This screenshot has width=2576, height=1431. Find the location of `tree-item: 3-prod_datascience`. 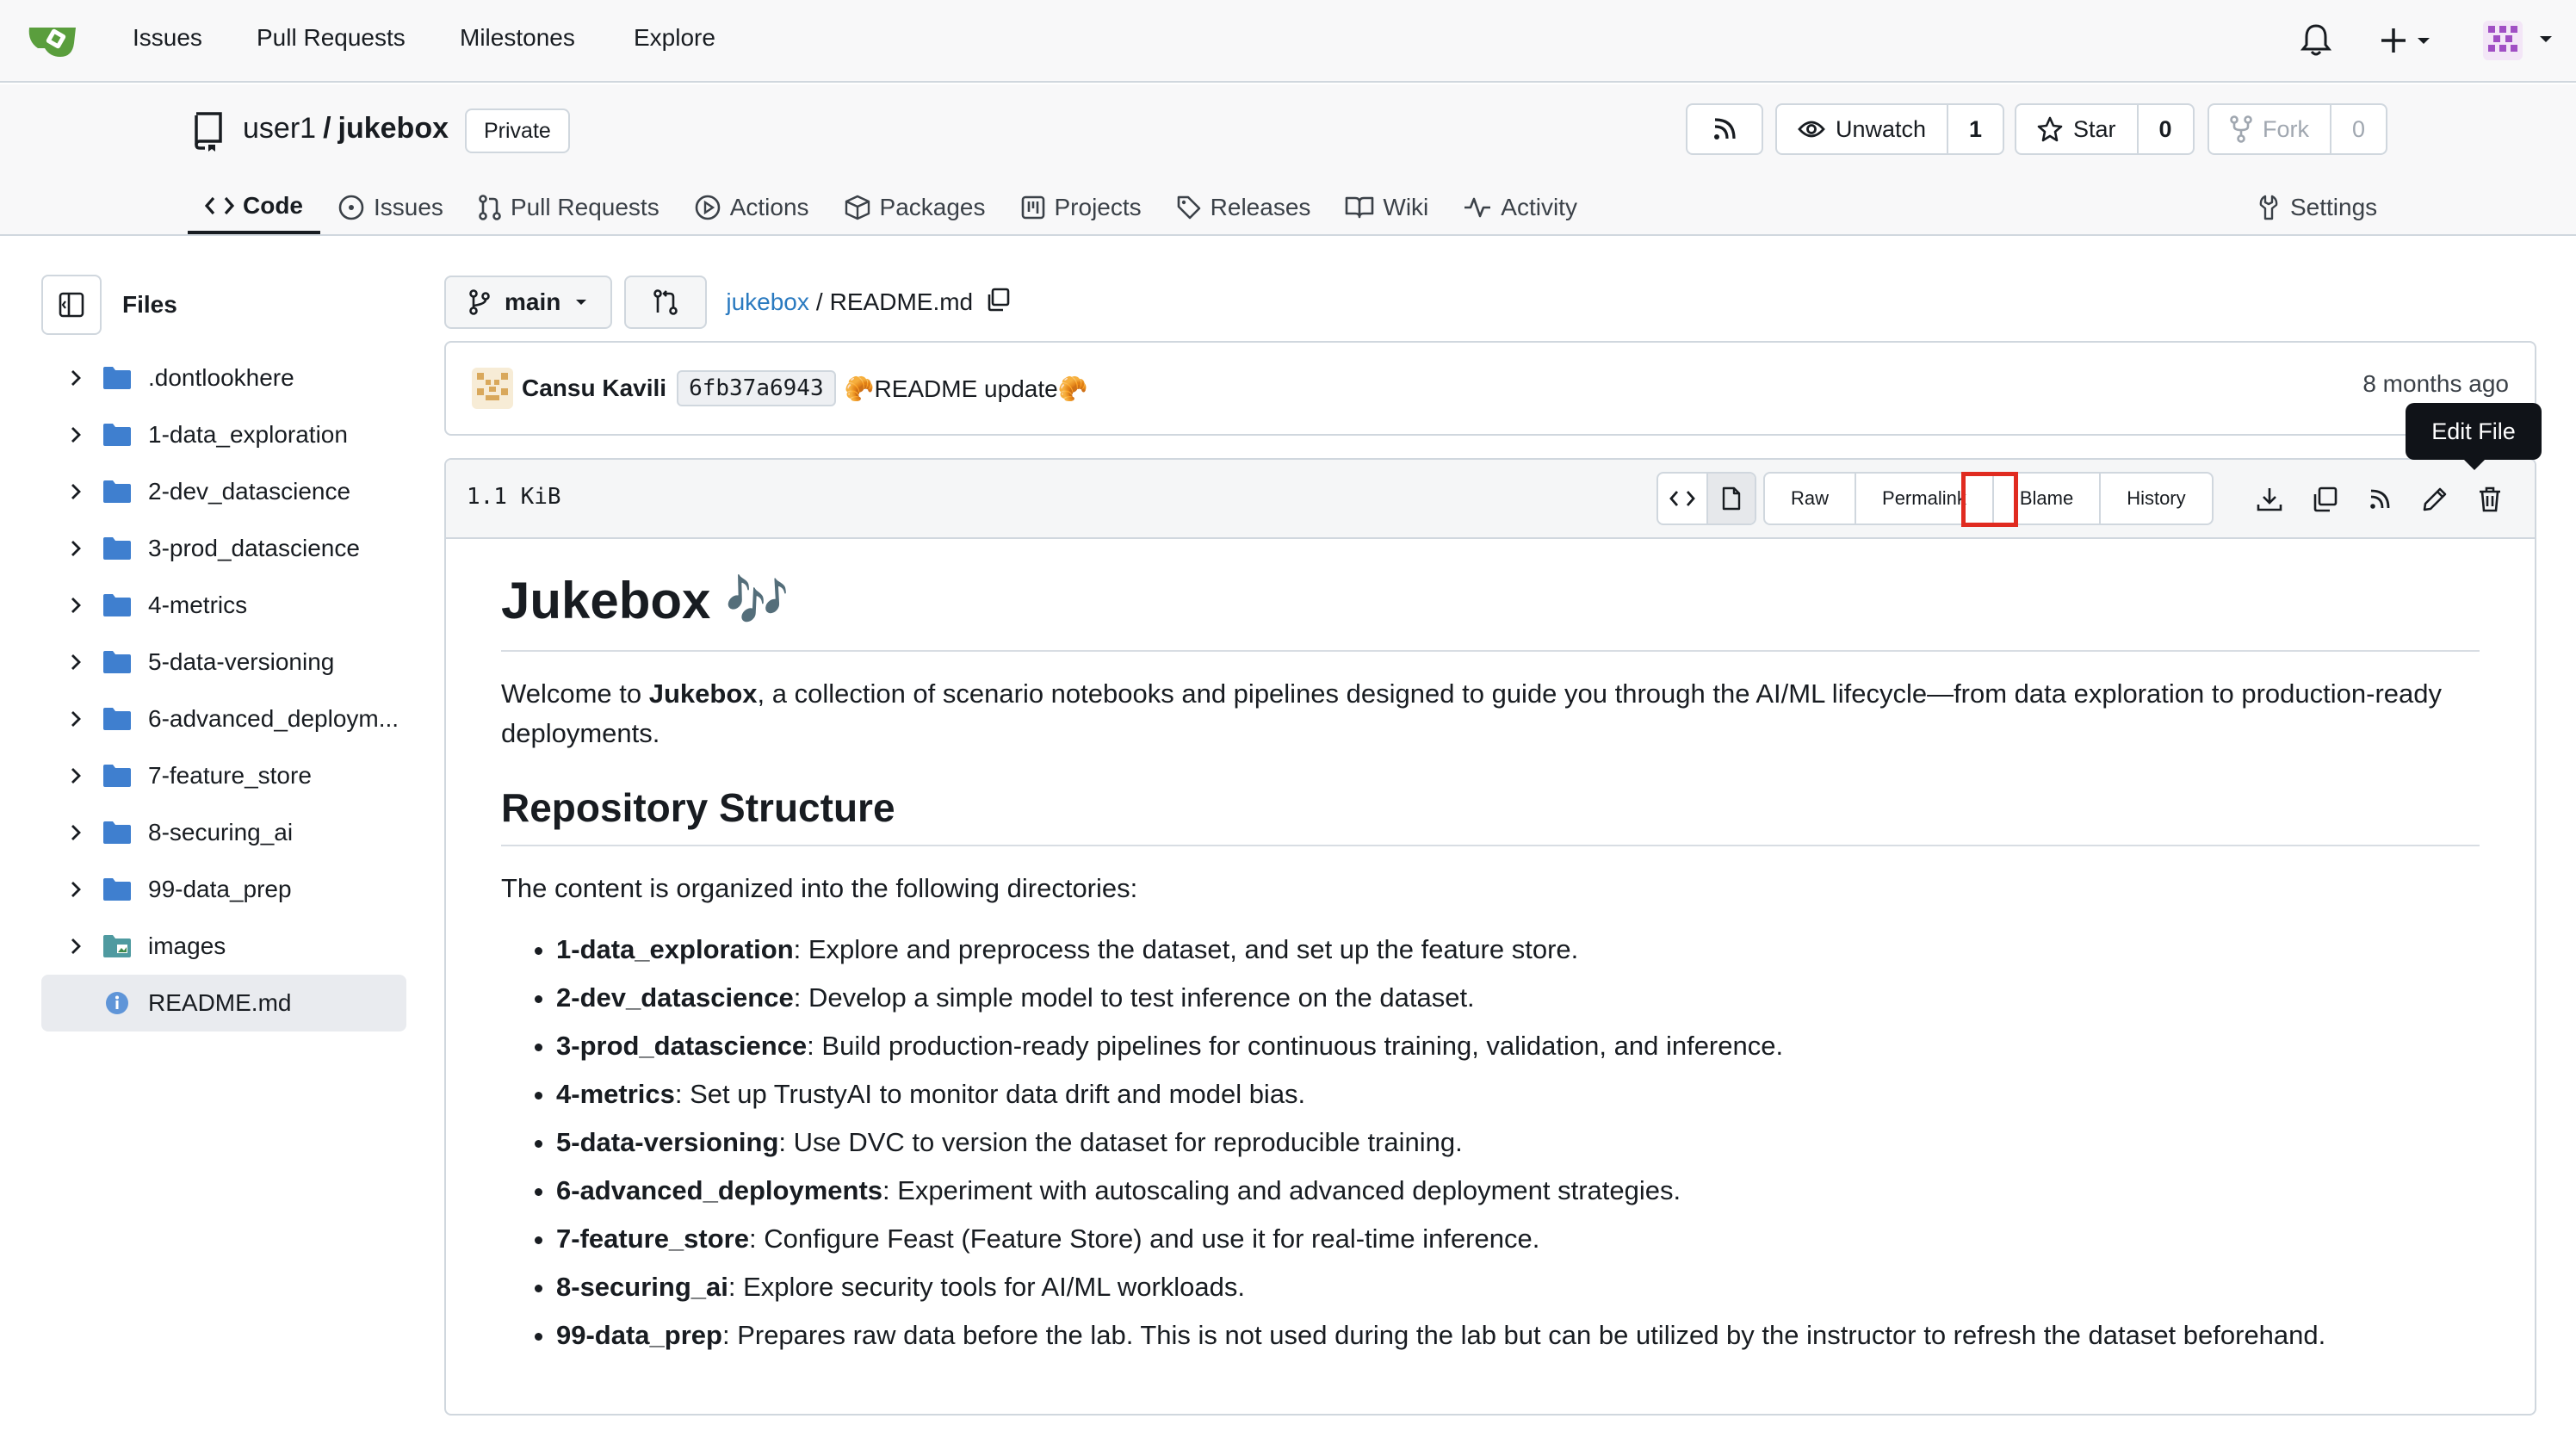

tree-item: 3-prod_datascience is located at coordinates (223, 548).